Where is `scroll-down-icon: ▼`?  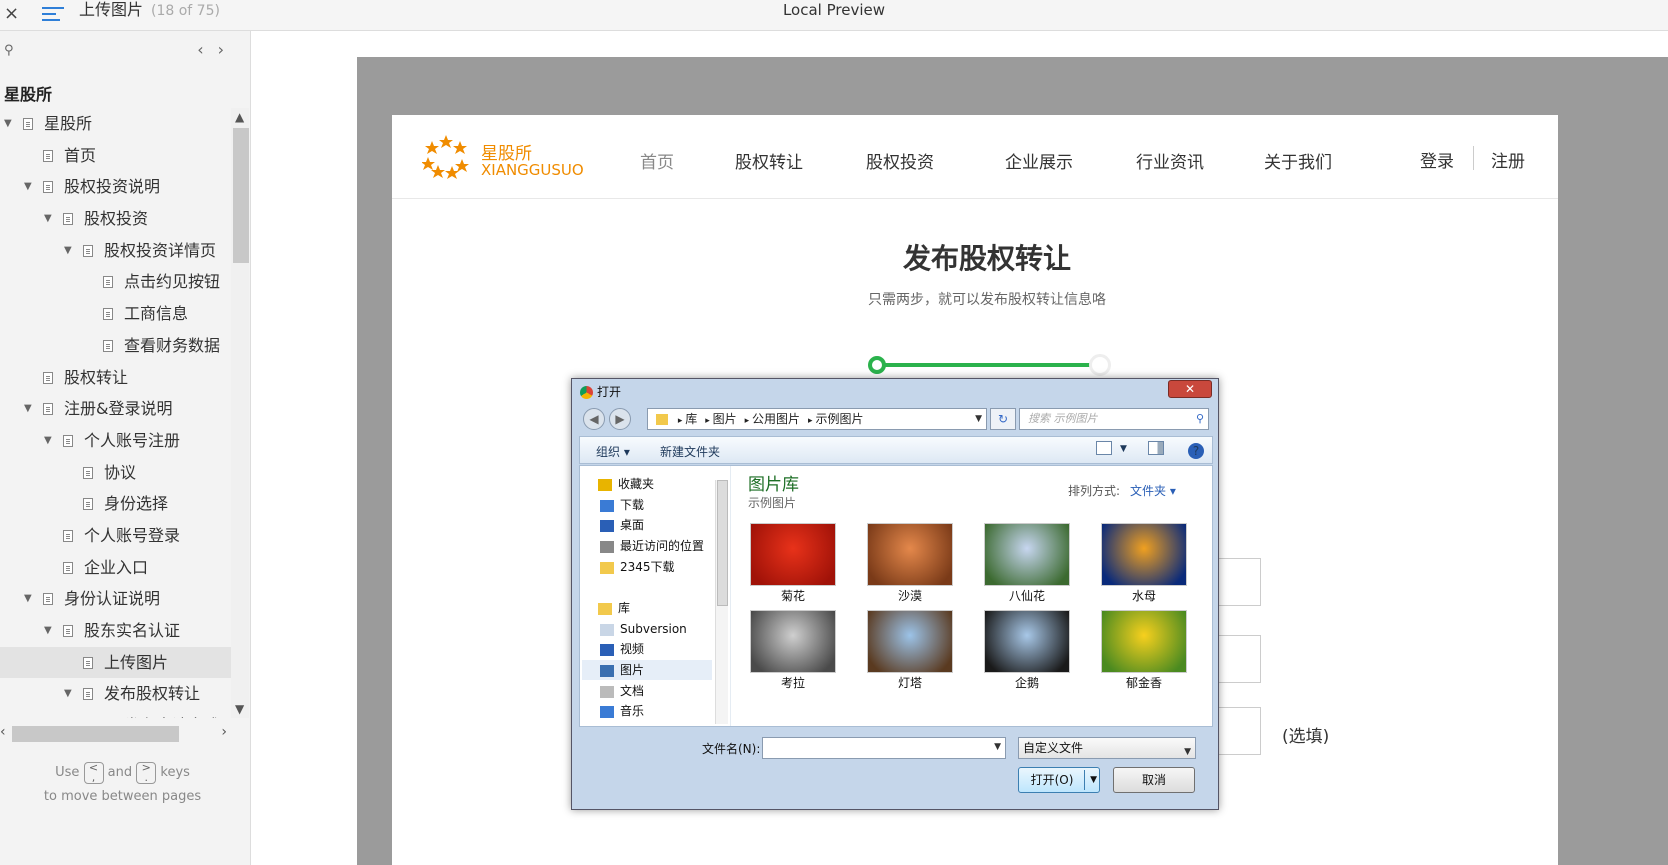
scroll-down-icon: ▼ is located at coordinates (239, 709).